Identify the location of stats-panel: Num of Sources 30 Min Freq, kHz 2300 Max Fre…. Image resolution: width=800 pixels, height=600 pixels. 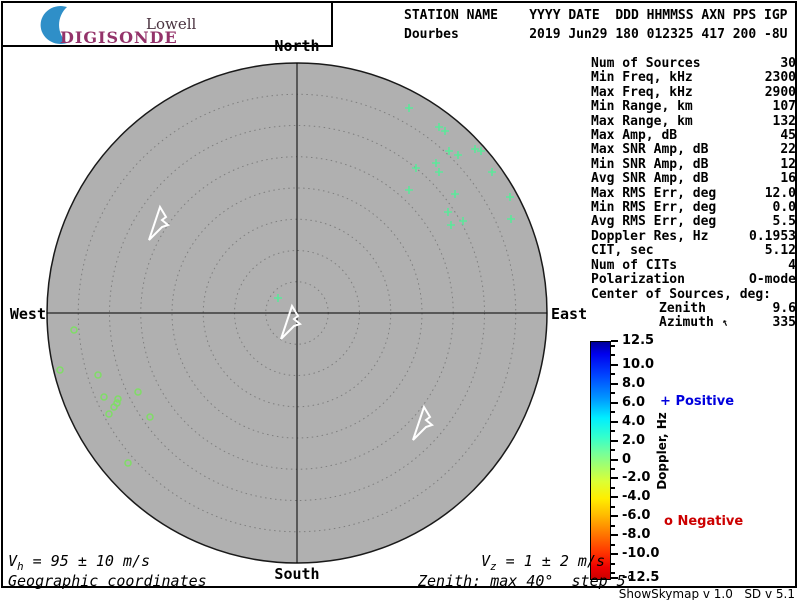
(693, 193).